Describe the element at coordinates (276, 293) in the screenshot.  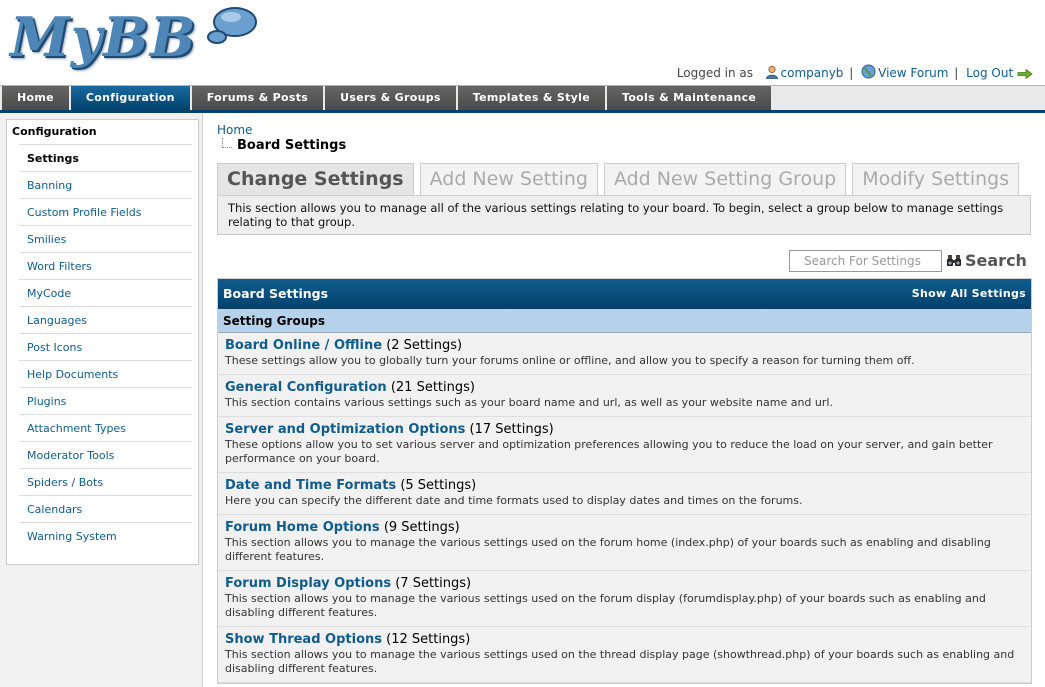
I see `table-title: Board Settings` at that location.